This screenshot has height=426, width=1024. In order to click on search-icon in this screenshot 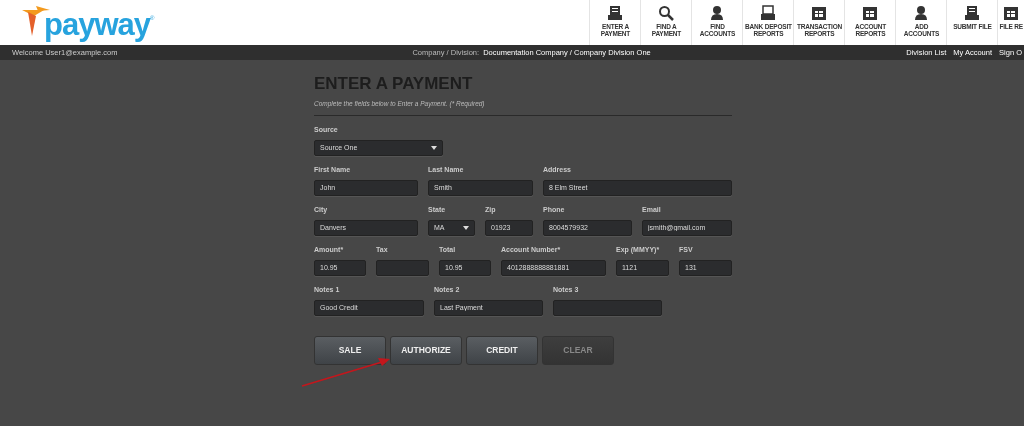, I will do `click(666, 13)`.